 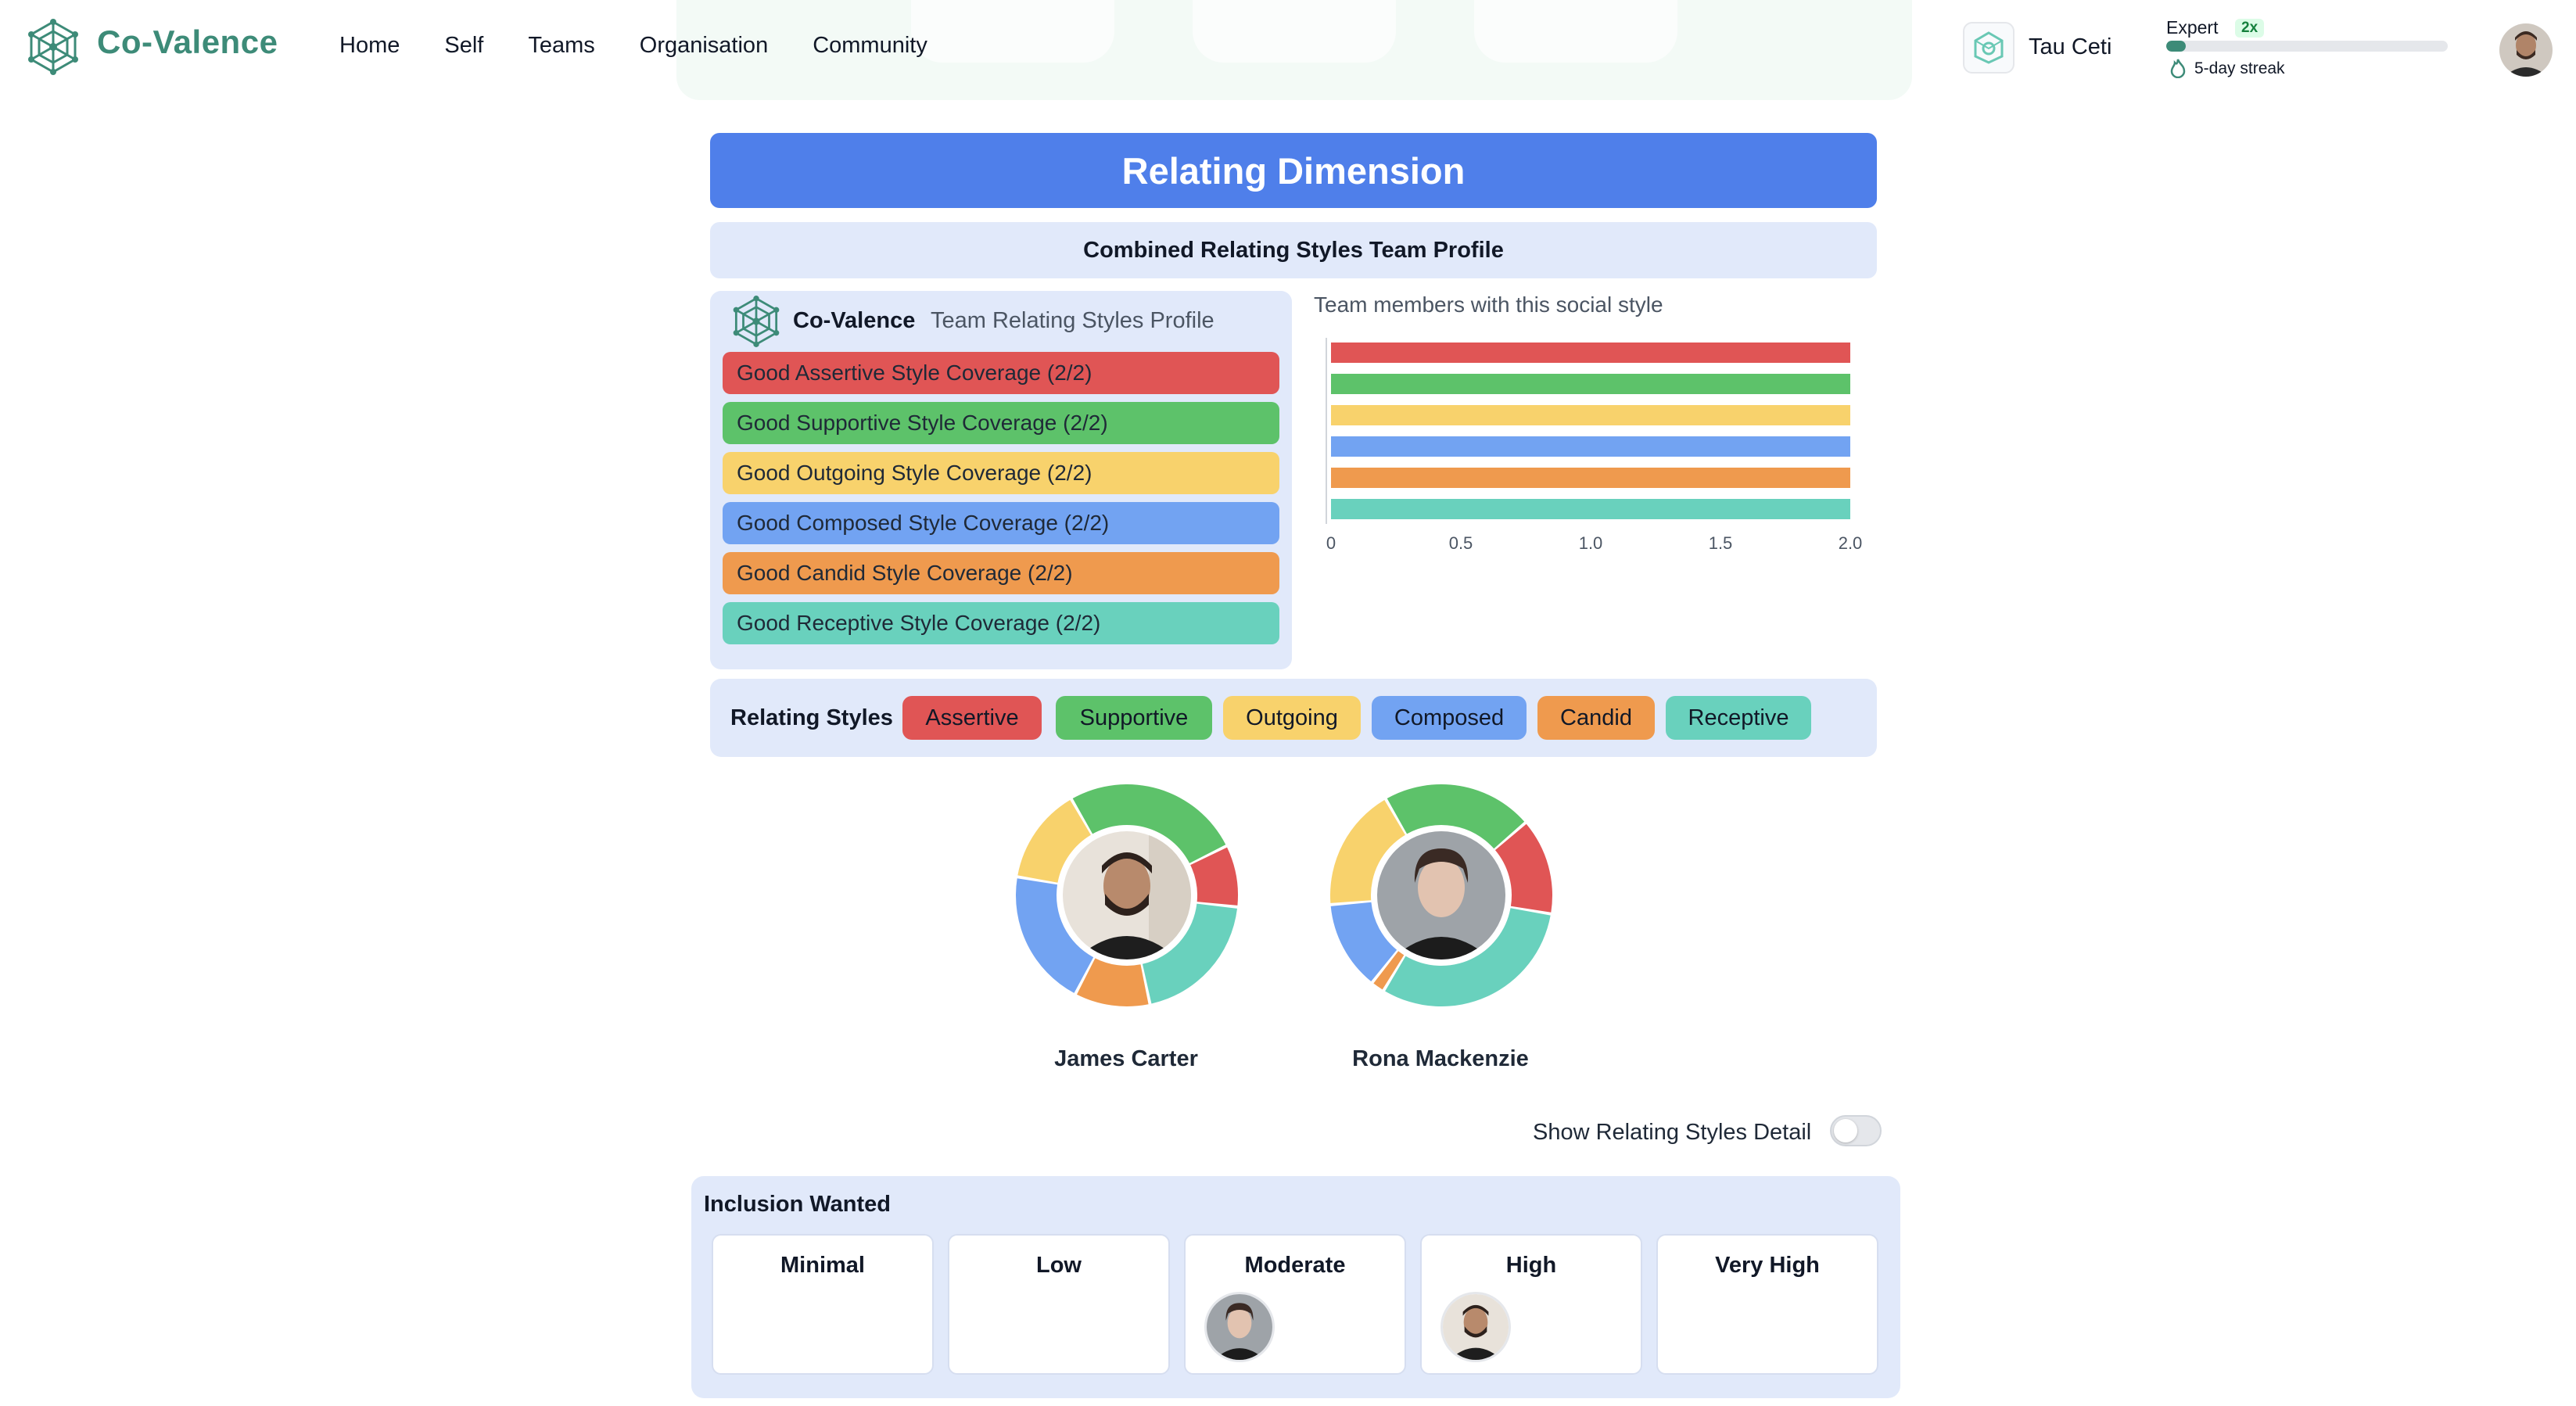 I want to click on x-tick-label: 2.0, so click(x=1851, y=543).